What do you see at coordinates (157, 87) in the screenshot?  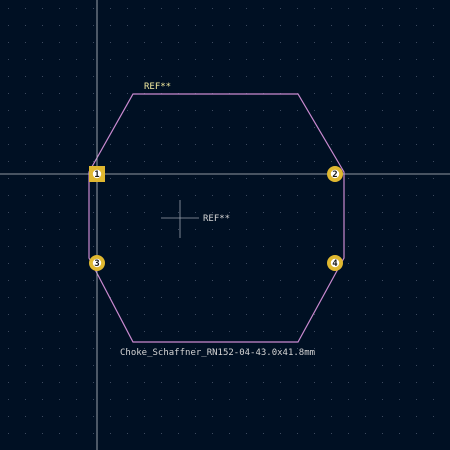 I see `reference-silkscreen-text: REF**` at bounding box center [157, 87].